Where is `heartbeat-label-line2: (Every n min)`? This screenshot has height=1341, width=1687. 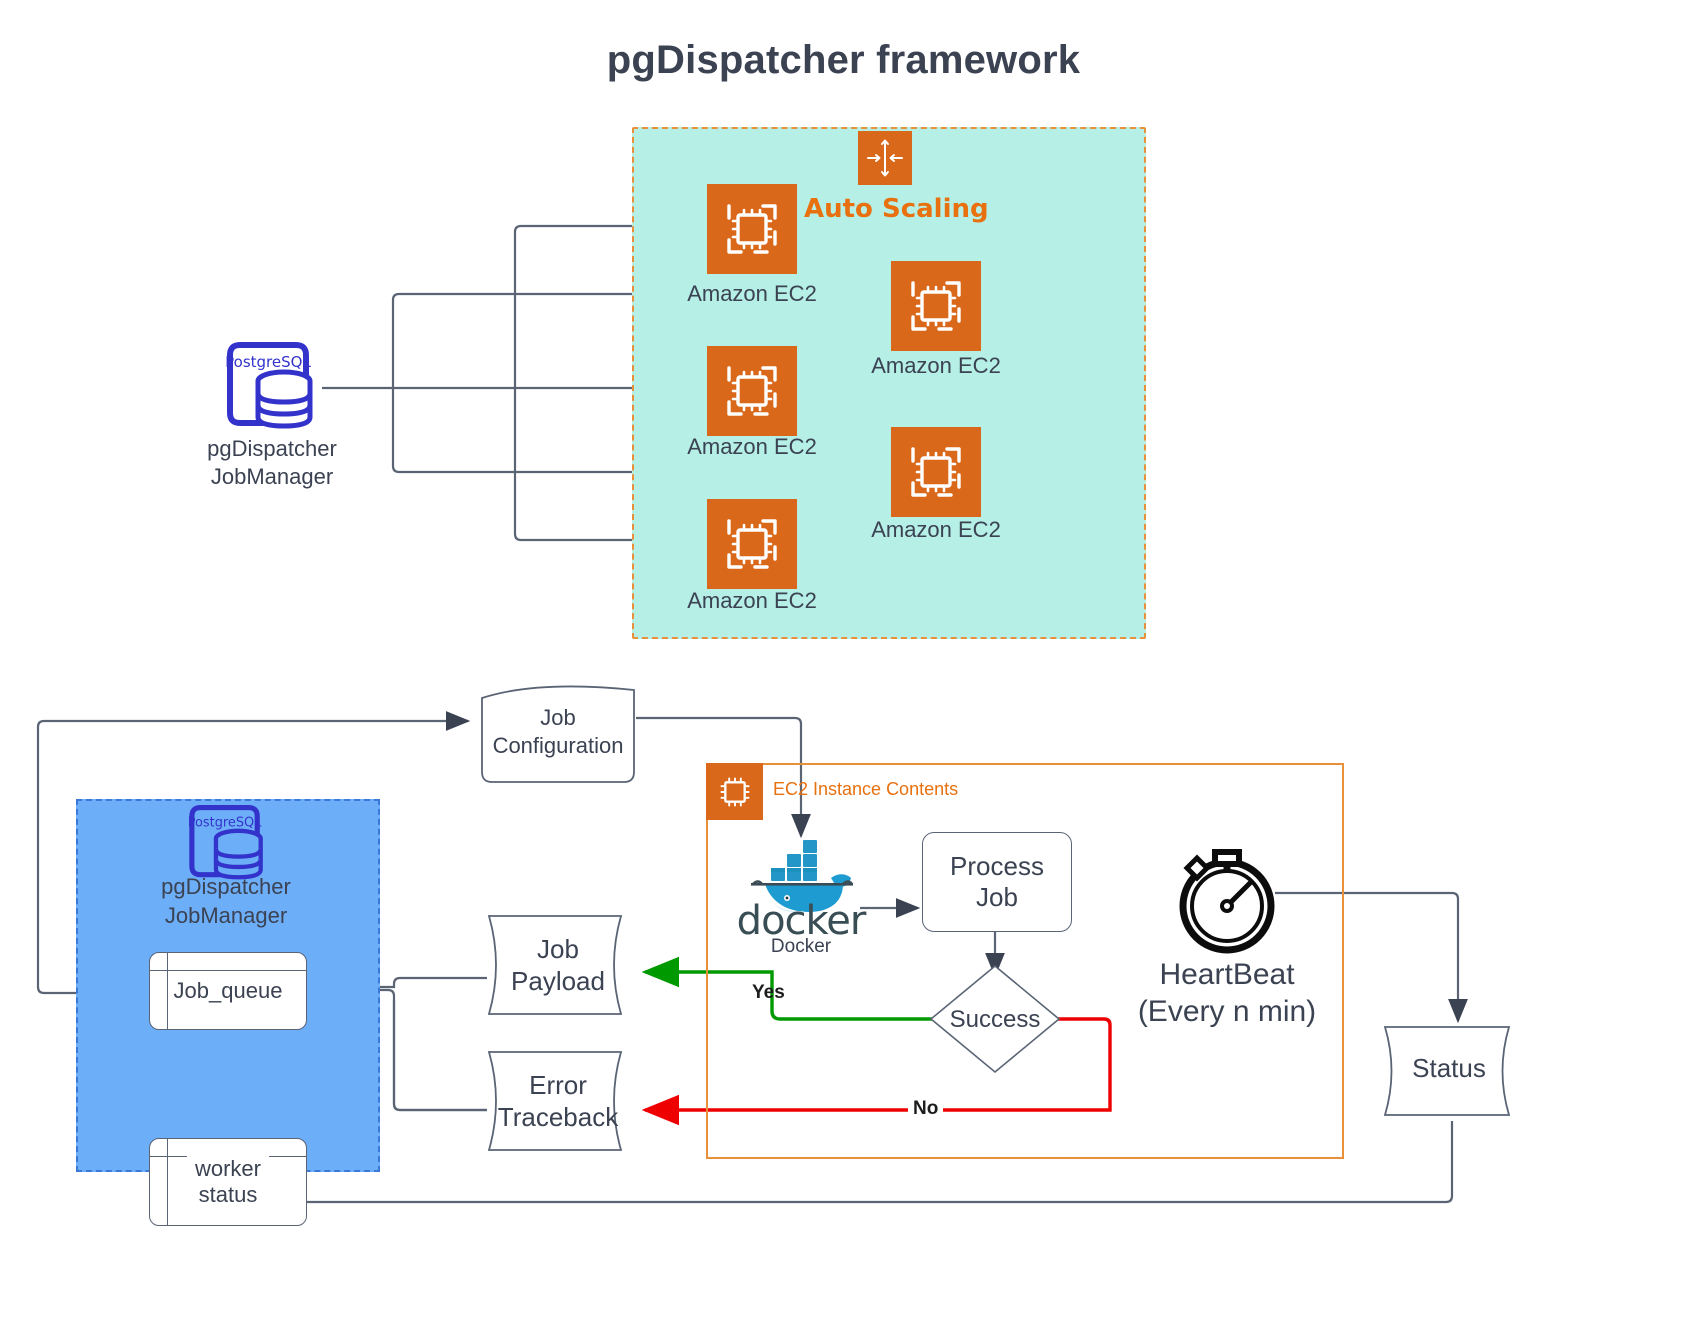 heartbeat-label-line2: (Every n min) is located at coordinates (1227, 1011).